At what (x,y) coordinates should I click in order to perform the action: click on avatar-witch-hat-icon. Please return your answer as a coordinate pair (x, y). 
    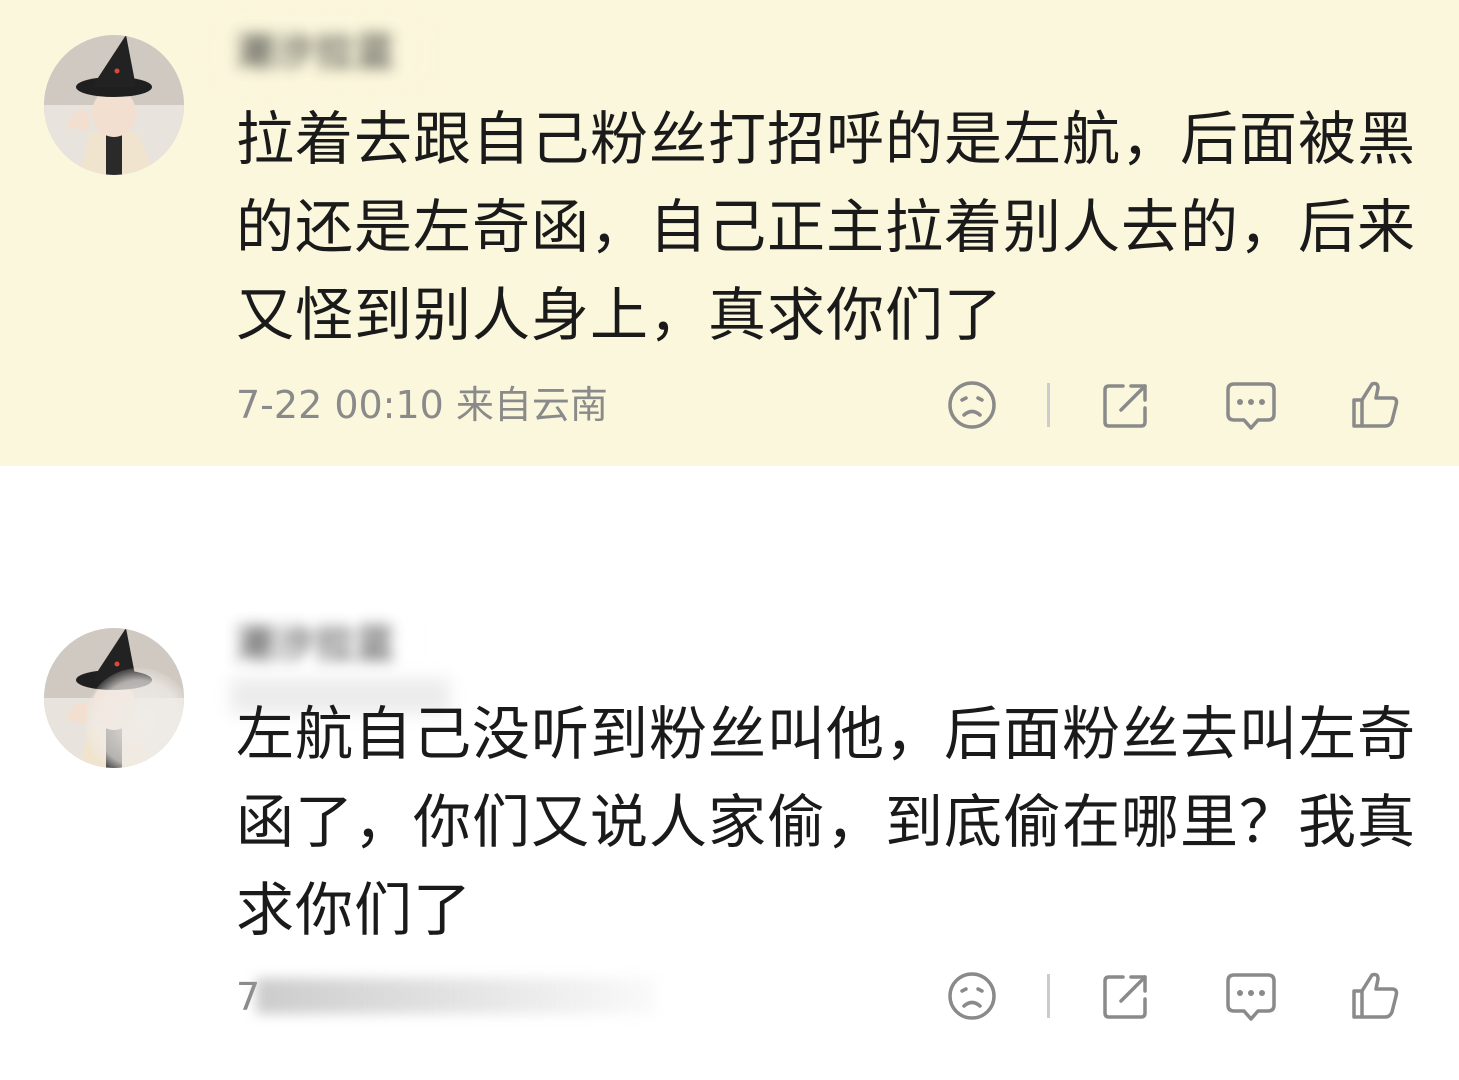
    Looking at the image, I should click on (114, 105).